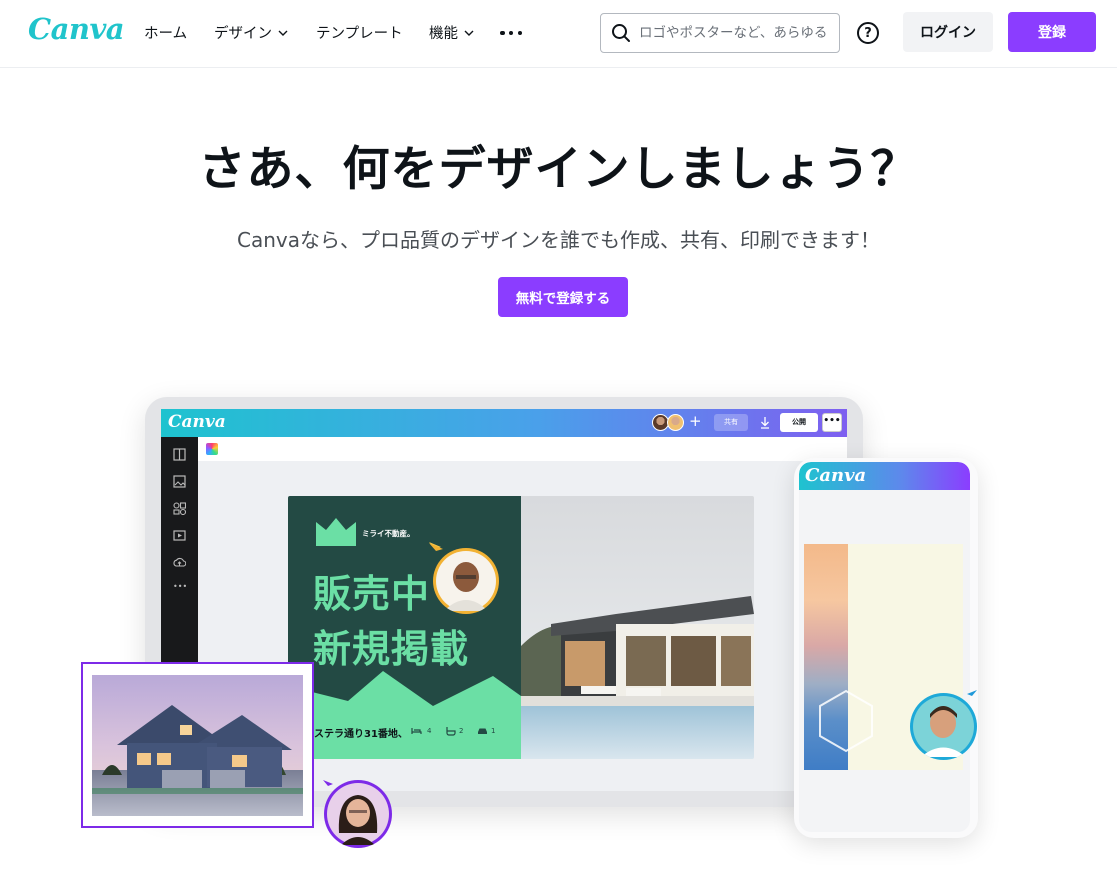 The image size is (1117, 881). I want to click on login-button: ログイン, so click(948, 32).